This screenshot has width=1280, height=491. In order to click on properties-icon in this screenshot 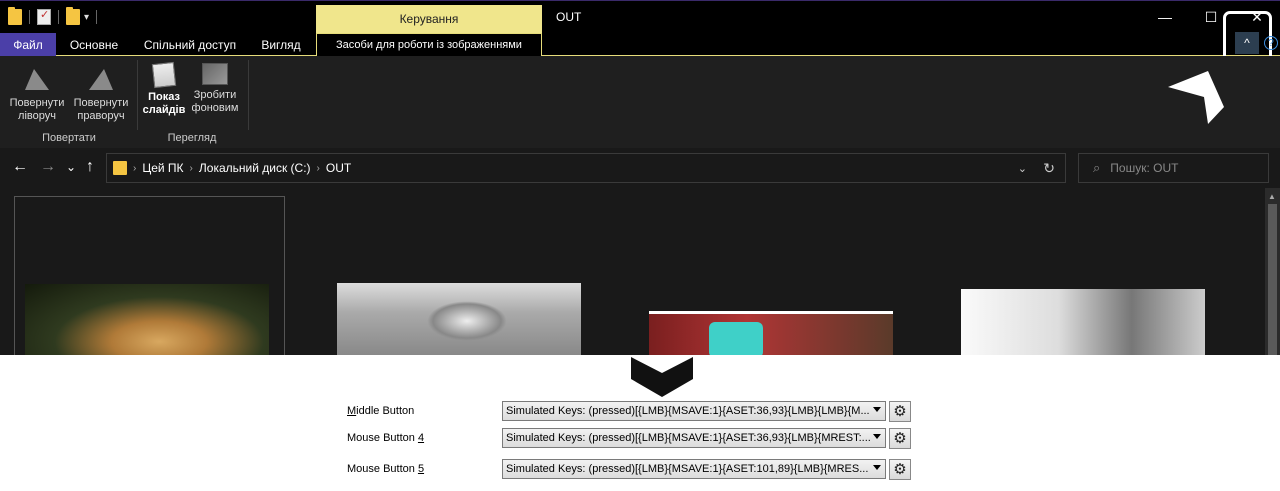, I will do `click(44, 16)`.